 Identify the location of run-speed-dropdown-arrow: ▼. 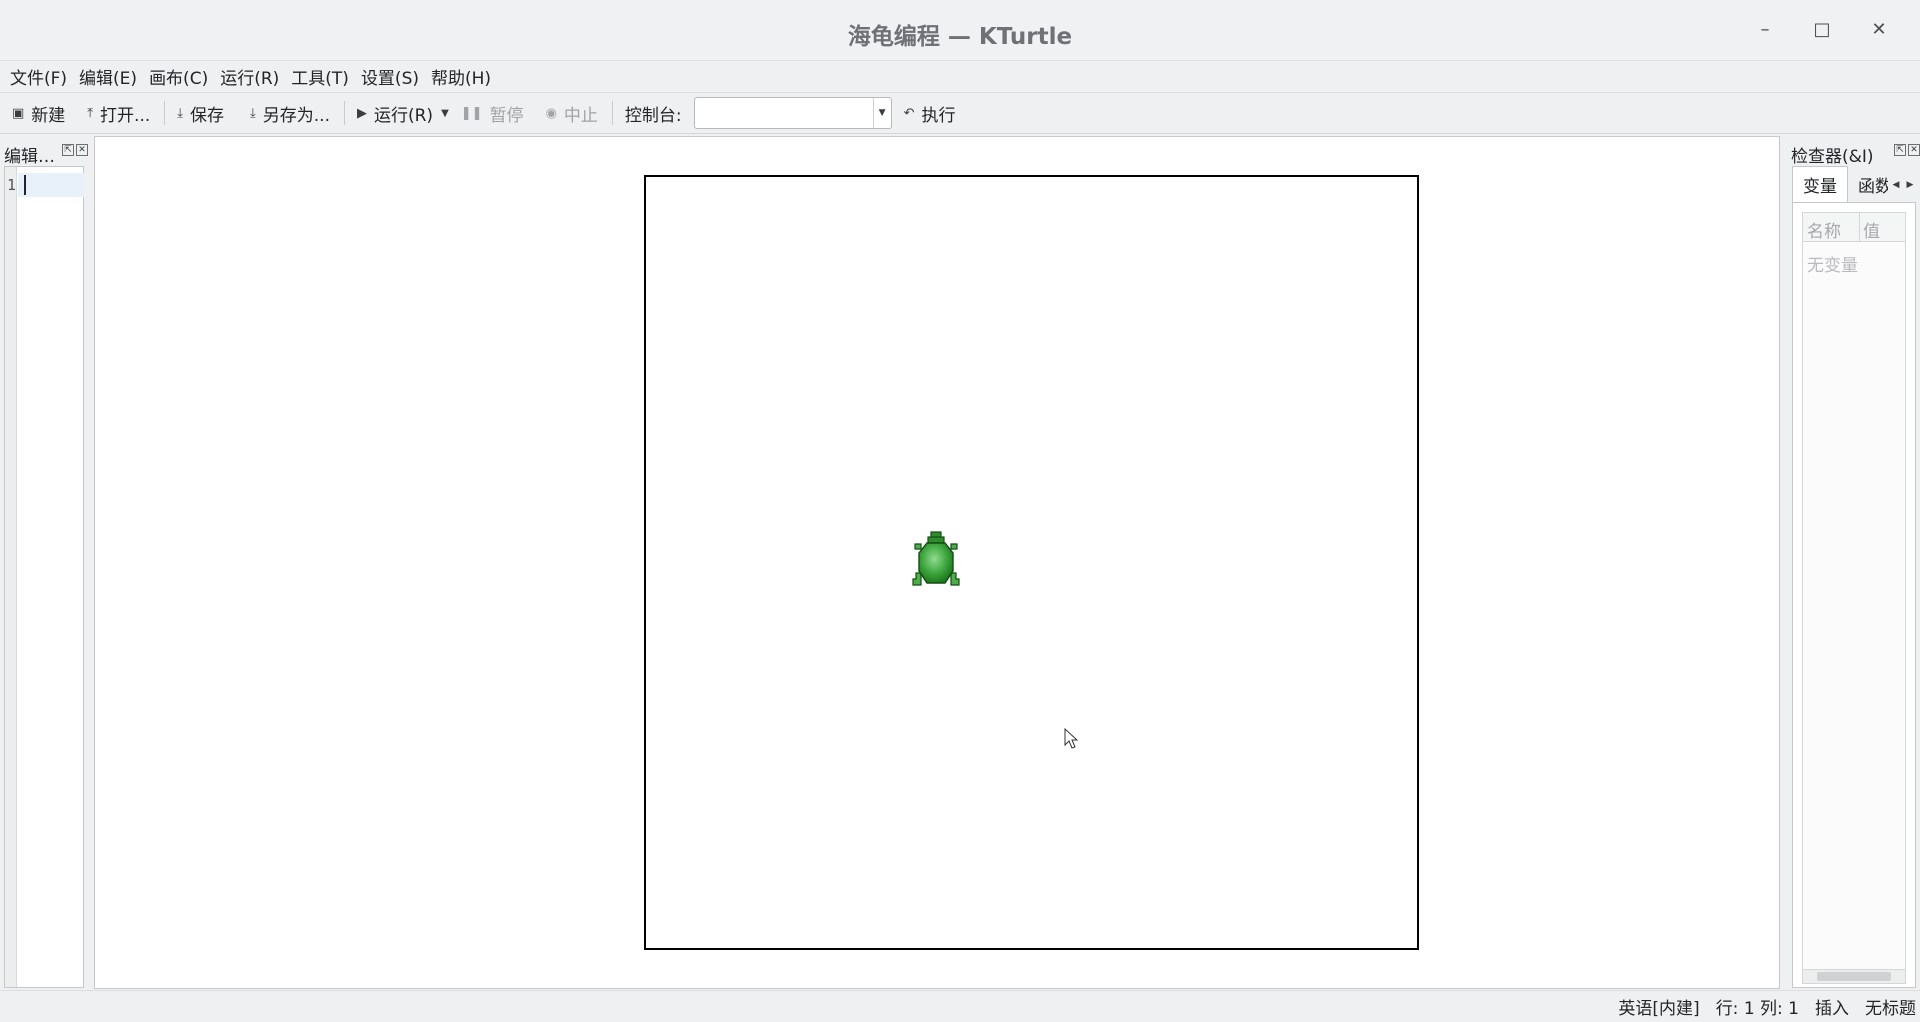
(445, 113).